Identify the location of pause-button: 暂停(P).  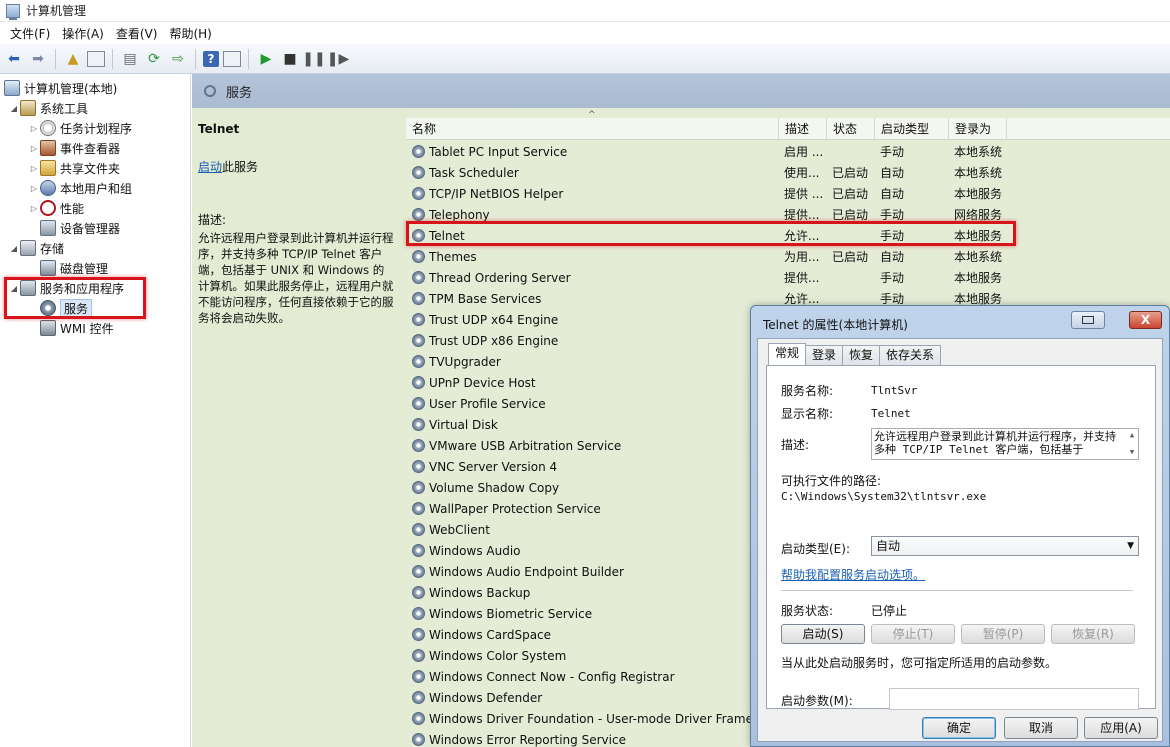
(1003, 634).